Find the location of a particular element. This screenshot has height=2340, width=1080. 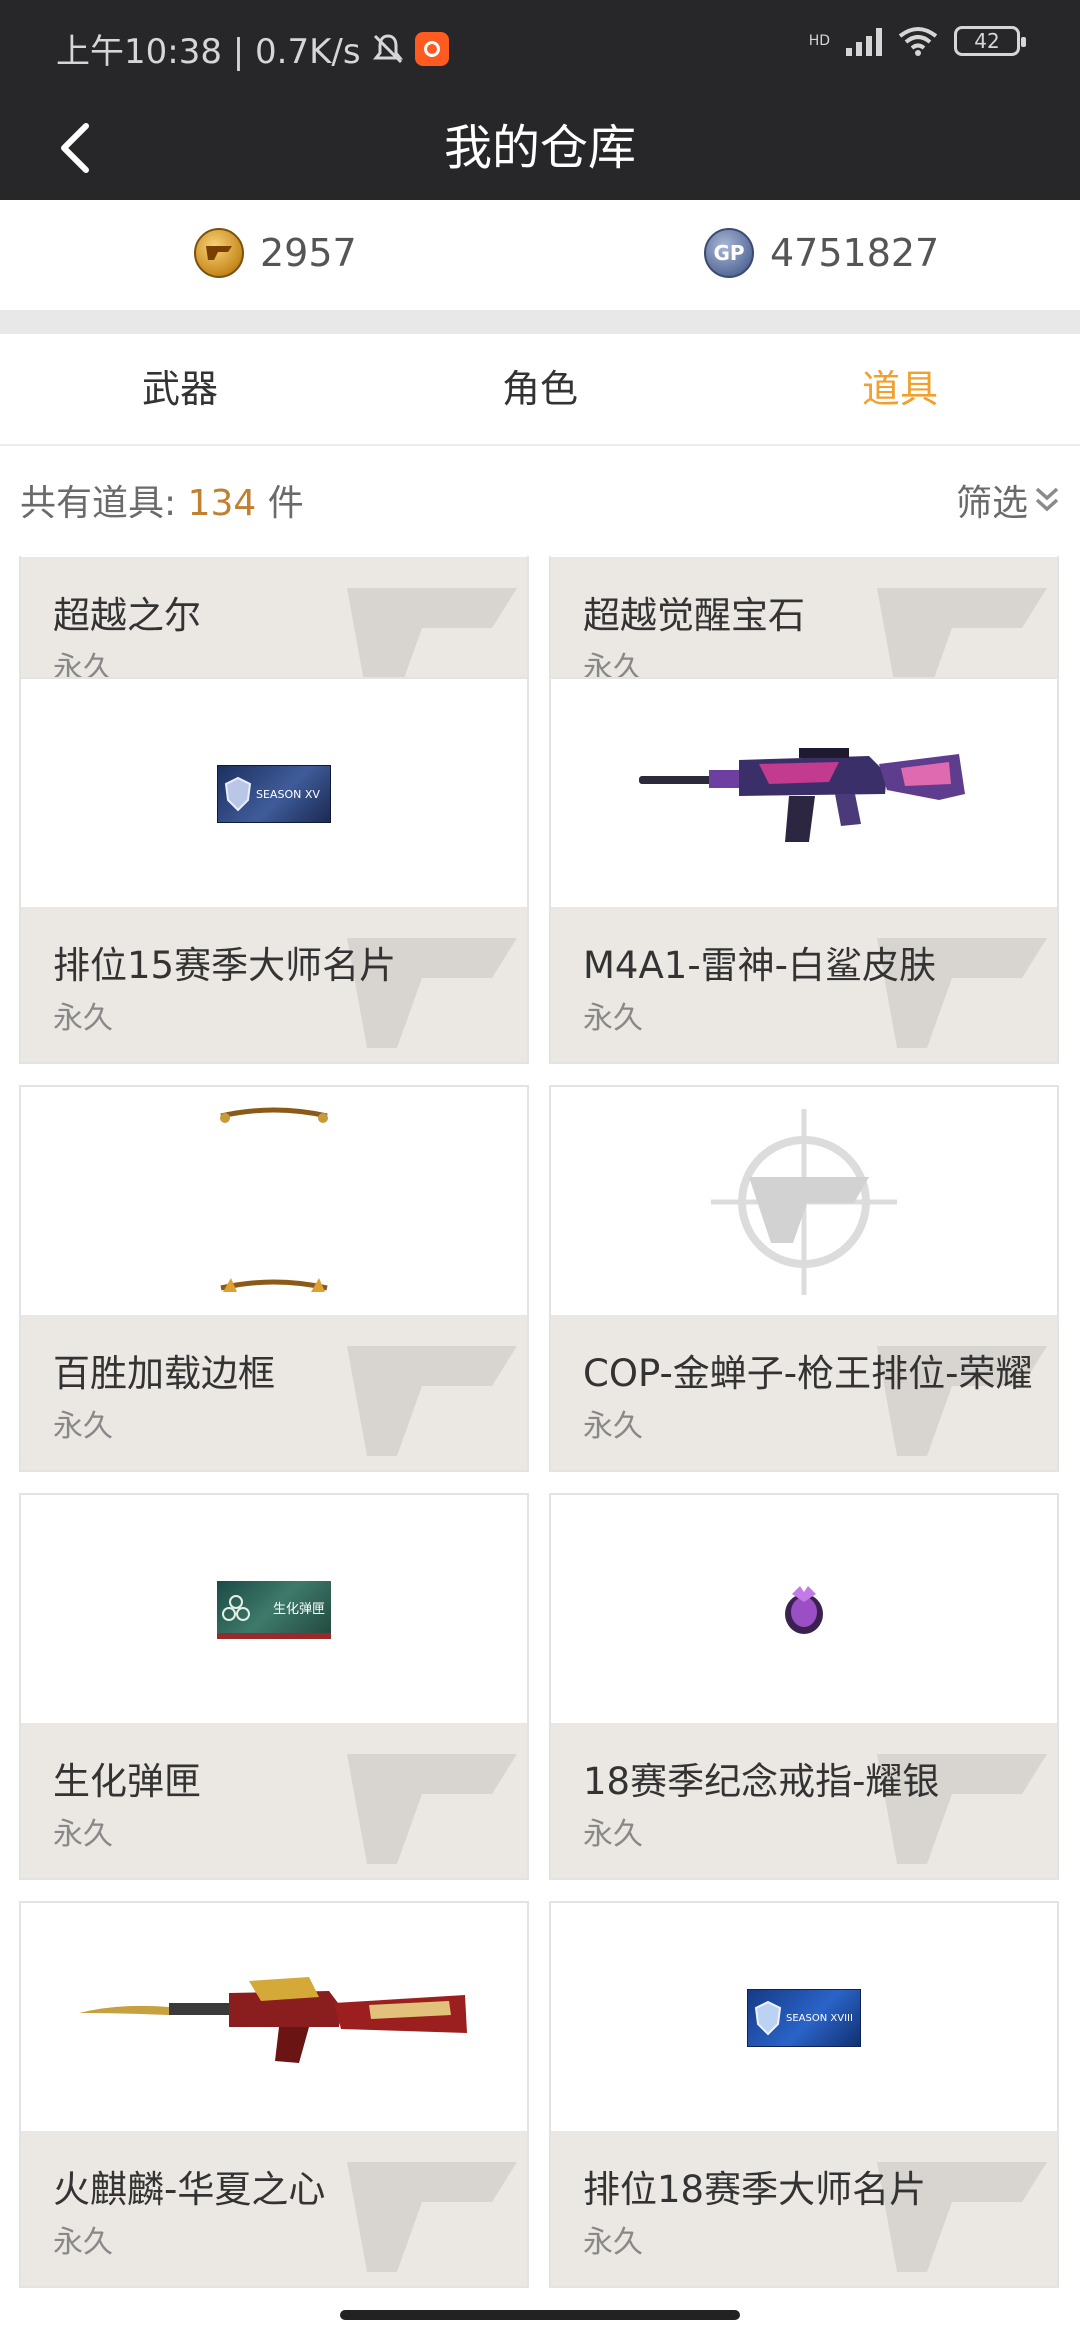

item-info: 排位15赛季大师名片 永久 is located at coordinates (274, 984).